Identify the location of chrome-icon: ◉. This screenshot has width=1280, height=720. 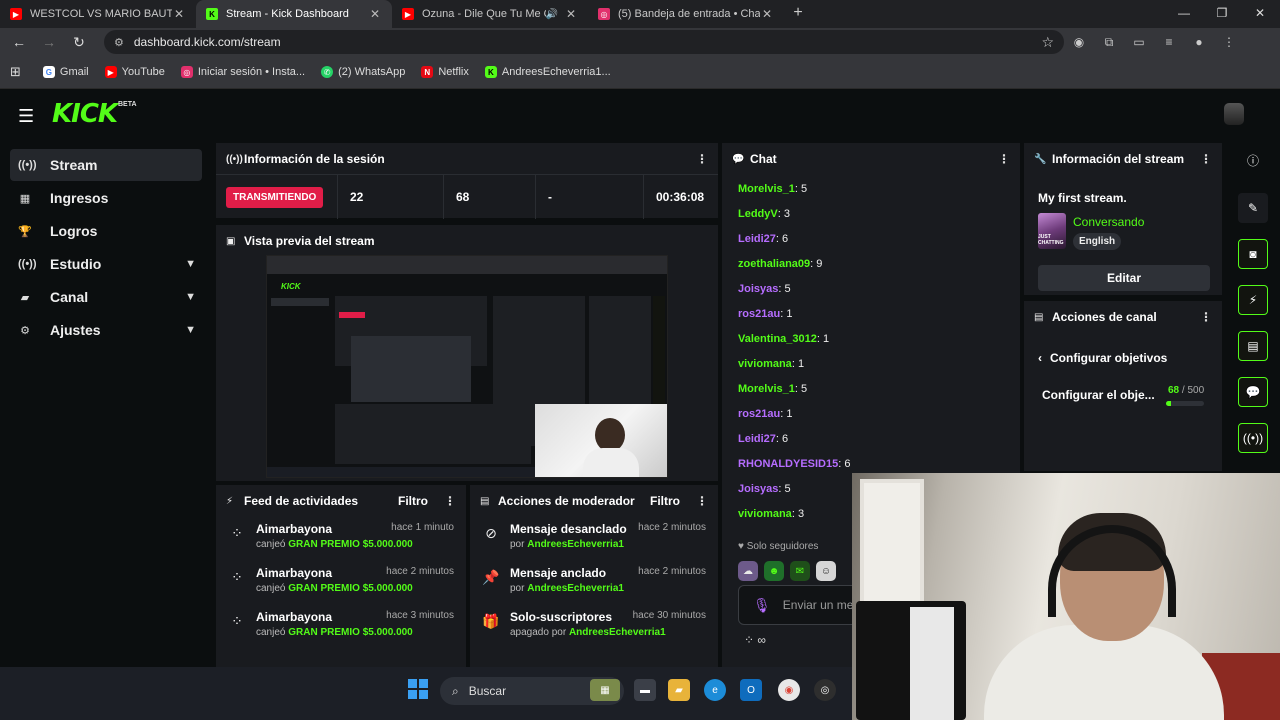
(789, 690).